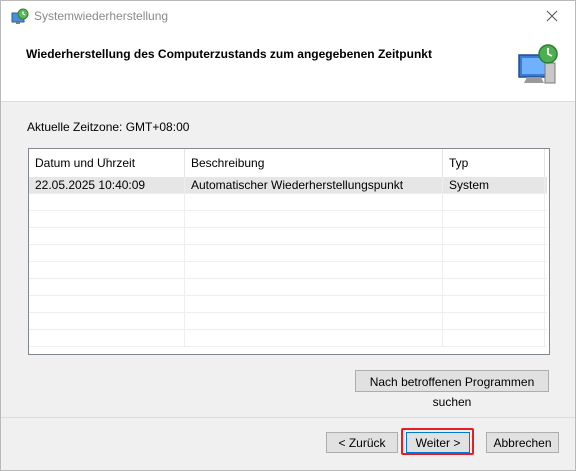 The width and height of the screenshot is (576, 471). I want to click on close-icon, so click(552, 16).